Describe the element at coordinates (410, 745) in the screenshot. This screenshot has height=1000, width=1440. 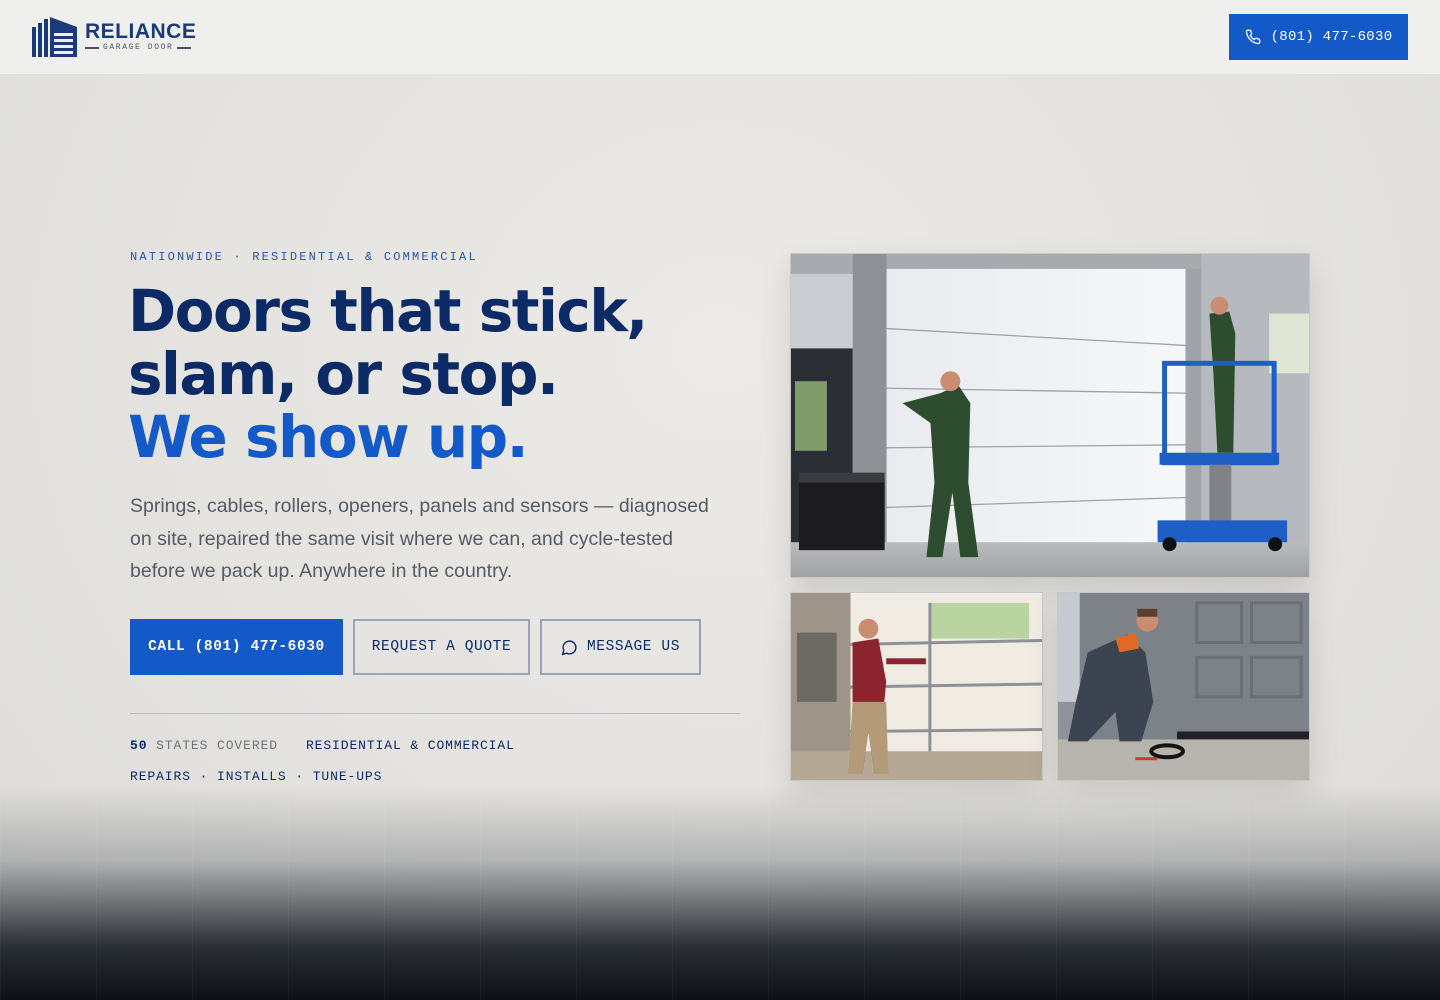
I see `segments-stat: RESIDENTIAL & COMMERCIAL` at that location.